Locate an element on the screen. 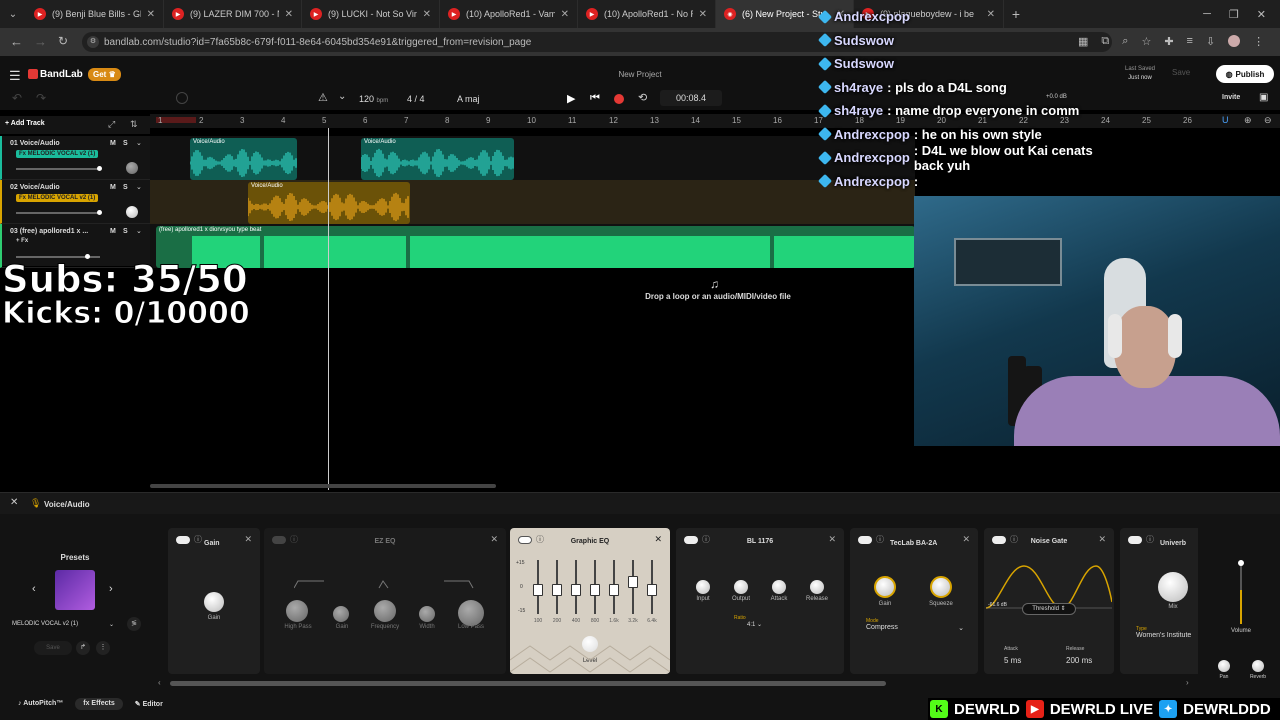  release-knob is located at coordinates (817, 587).